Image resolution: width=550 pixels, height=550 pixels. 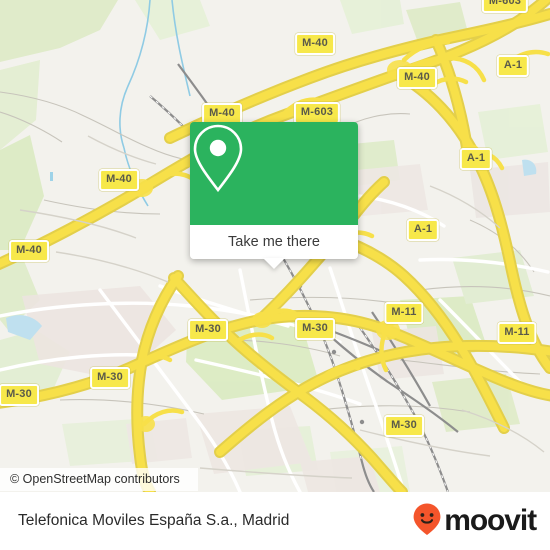 I want to click on popup-action-bar: Take me there, so click(x=274, y=247).